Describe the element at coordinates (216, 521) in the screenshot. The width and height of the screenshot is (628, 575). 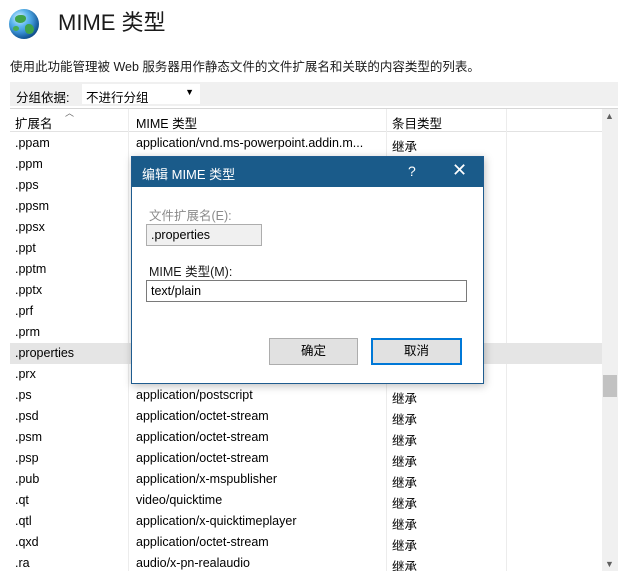
I see `mime-type-cell: application/x-quicktimeplayer` at that location.